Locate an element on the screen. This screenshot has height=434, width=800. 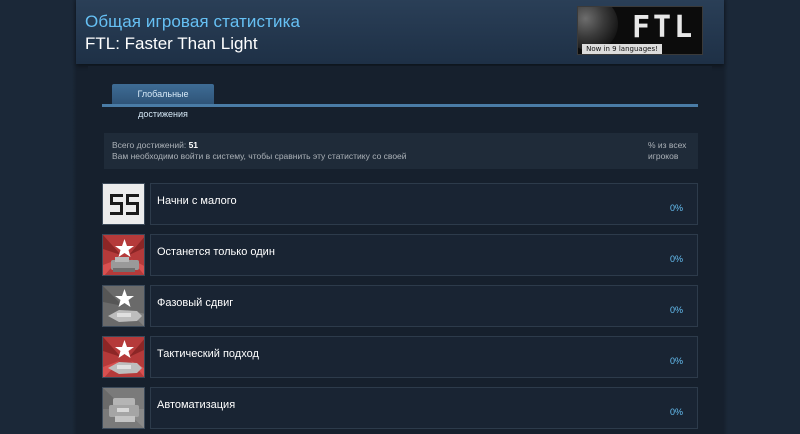
achievement-card: Тактический подход 0% is located at coordinates (424, 357).